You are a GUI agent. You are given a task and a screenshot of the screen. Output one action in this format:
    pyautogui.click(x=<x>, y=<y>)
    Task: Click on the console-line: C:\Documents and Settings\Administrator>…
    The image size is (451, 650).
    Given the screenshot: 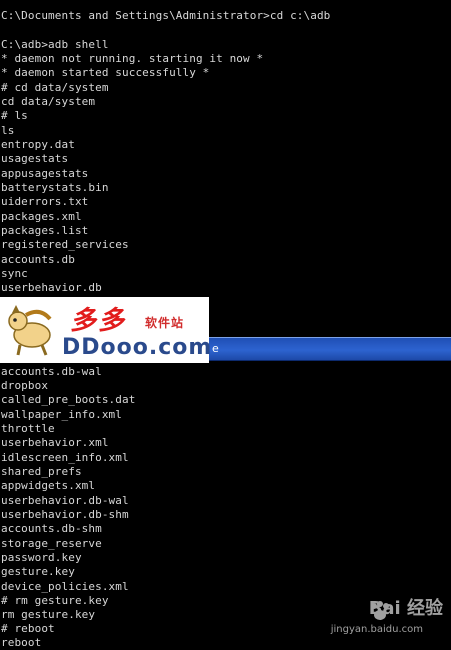 What is the action you would take?
    pyautogui.click(x=166, y=15)
    